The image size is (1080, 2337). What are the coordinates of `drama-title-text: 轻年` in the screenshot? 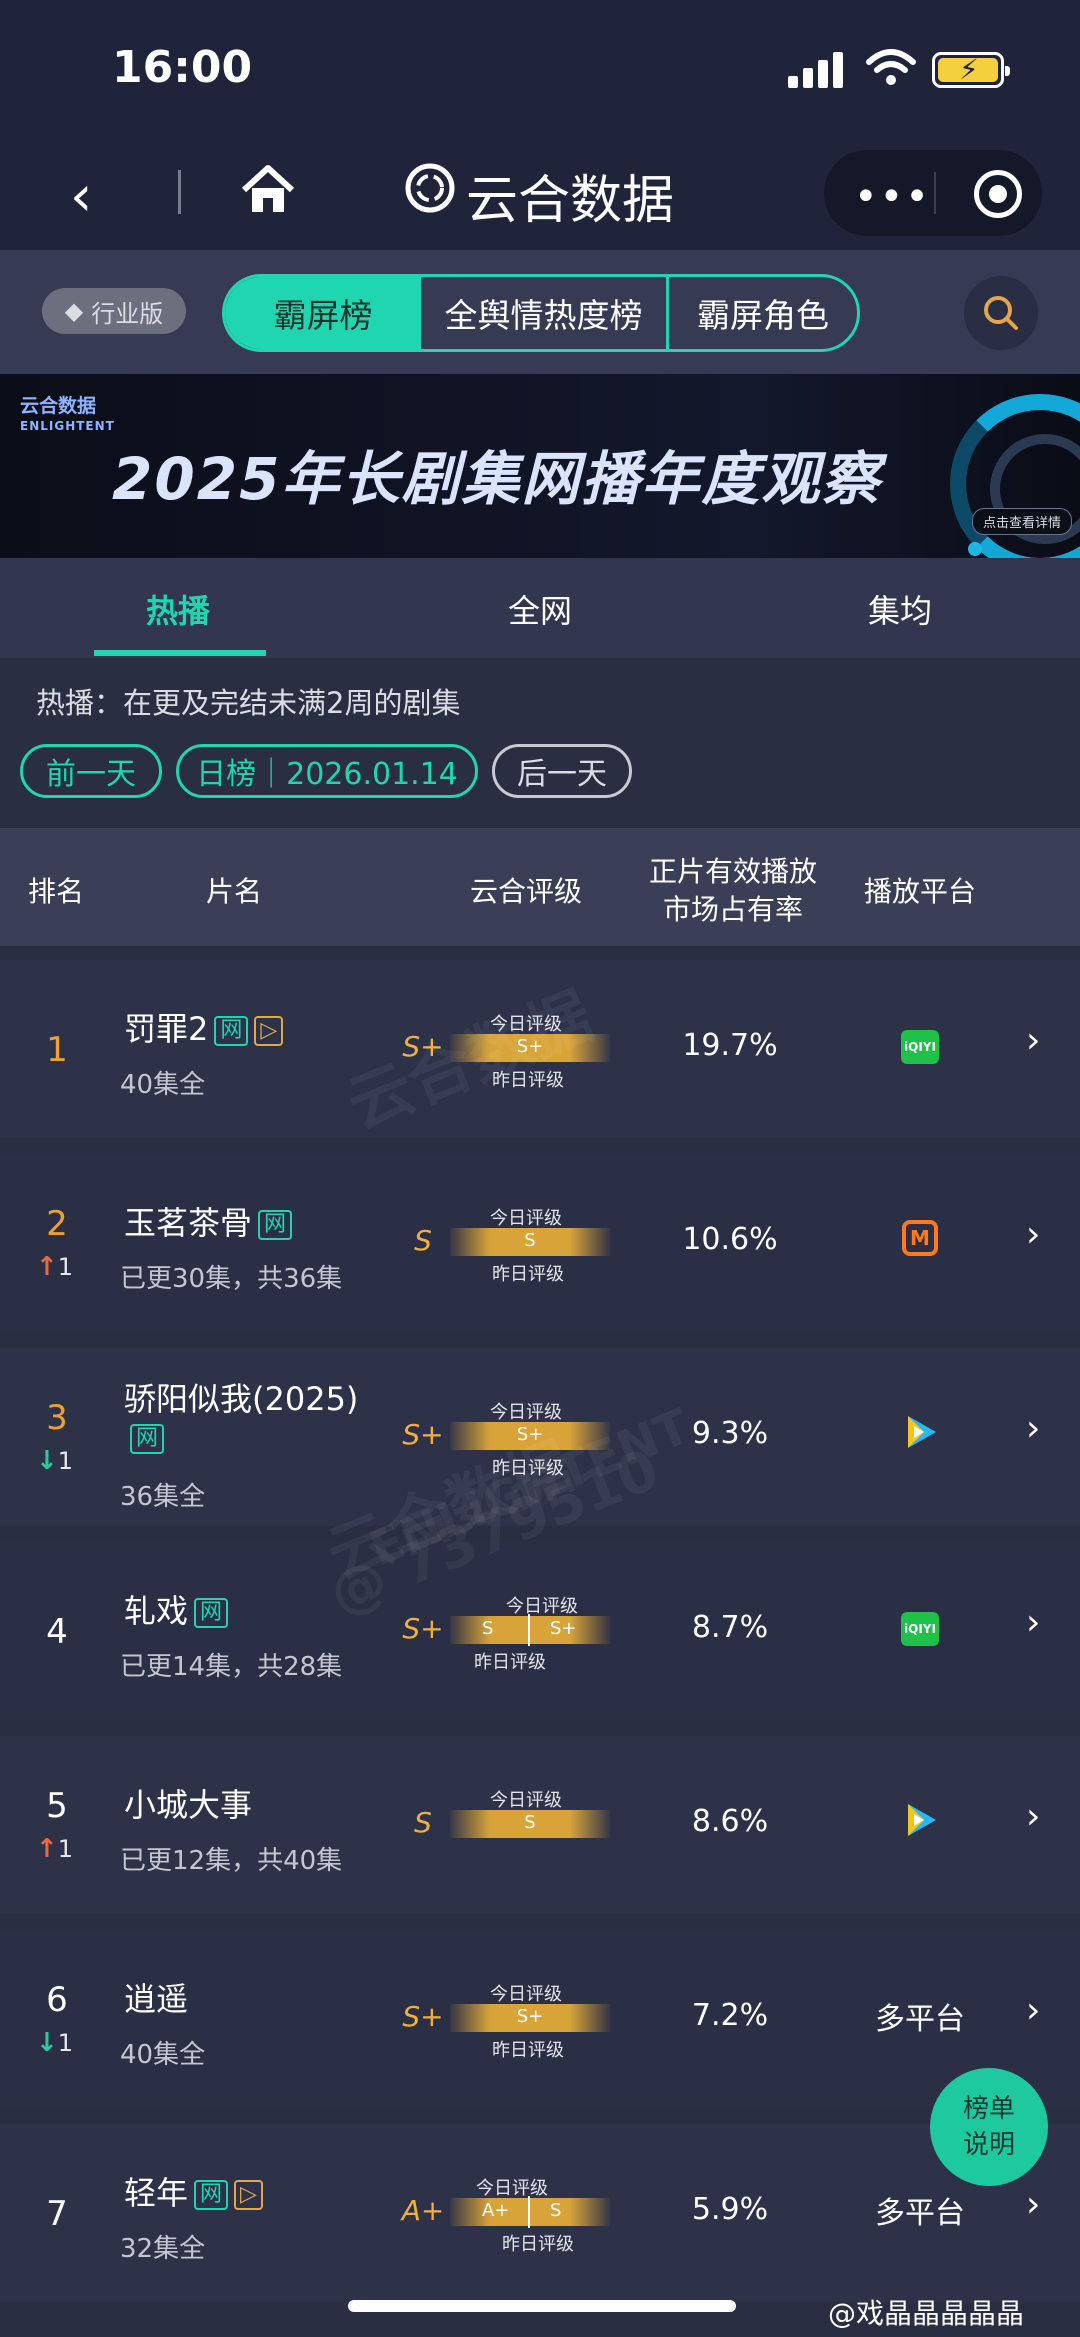 It's located at (156, 2193).